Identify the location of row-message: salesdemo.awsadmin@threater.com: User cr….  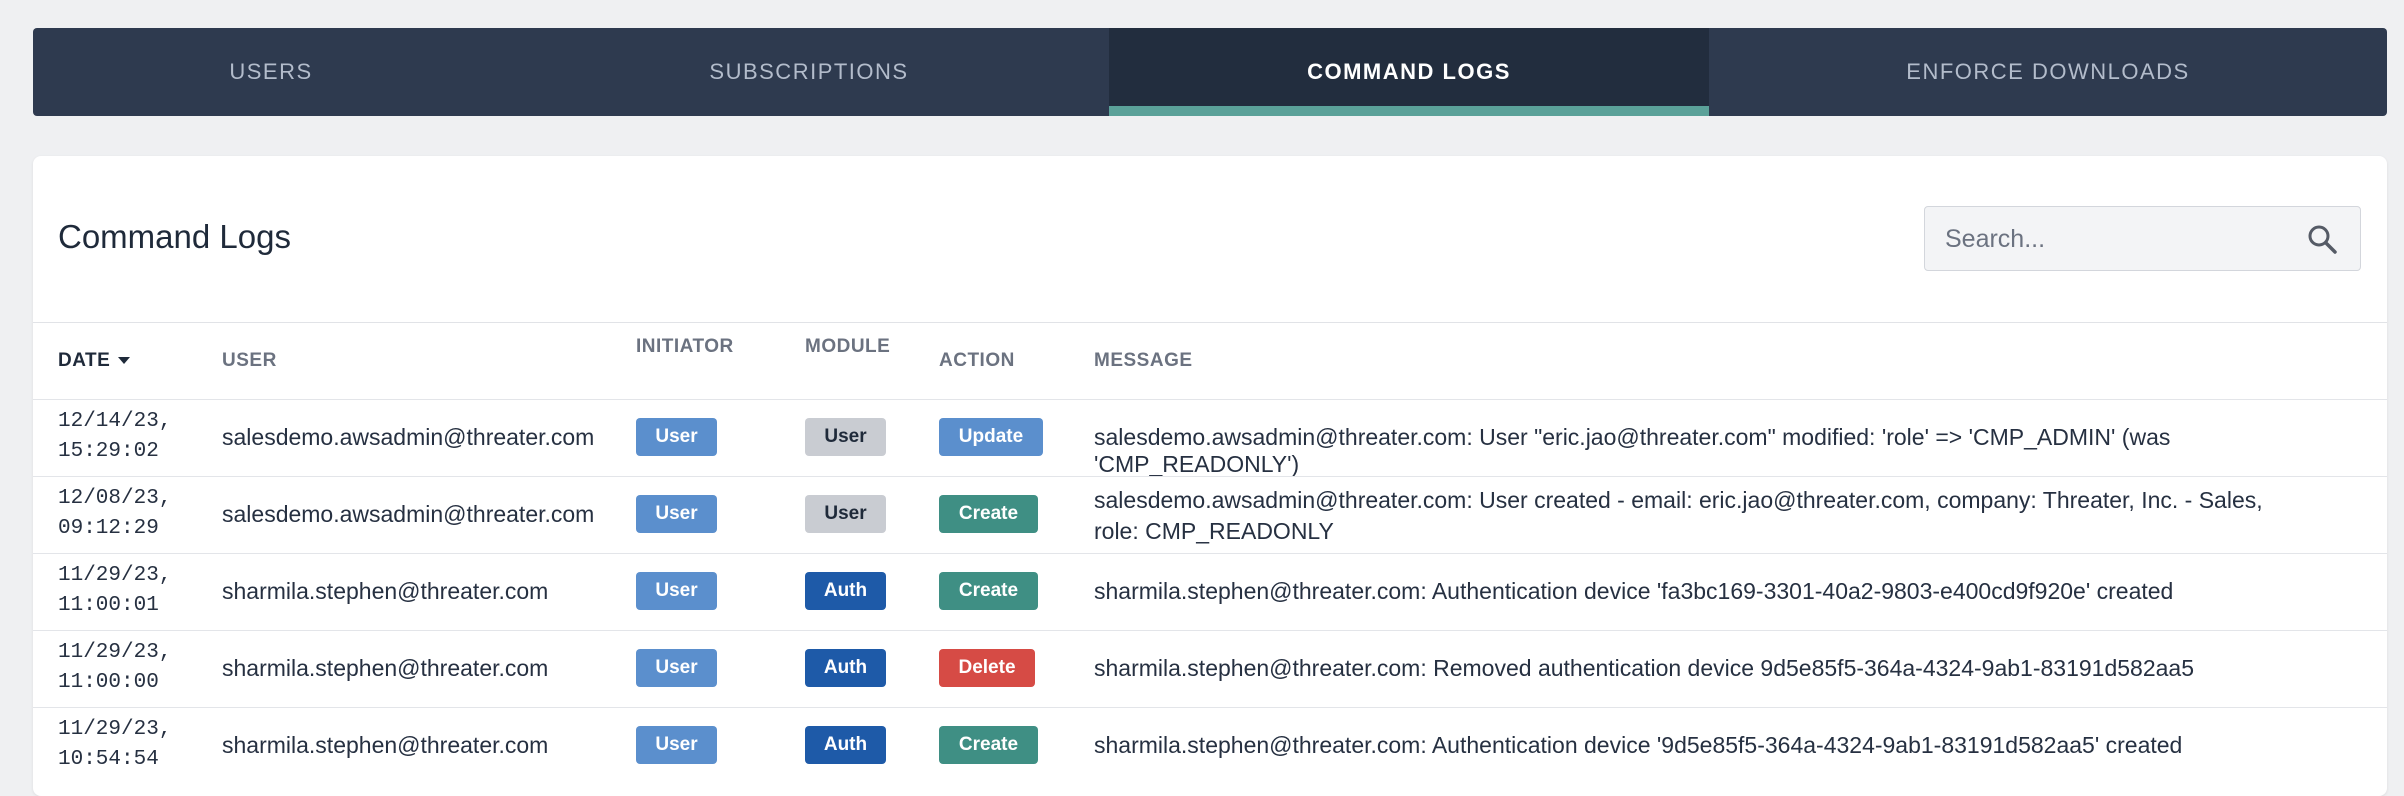
(1678, 515).